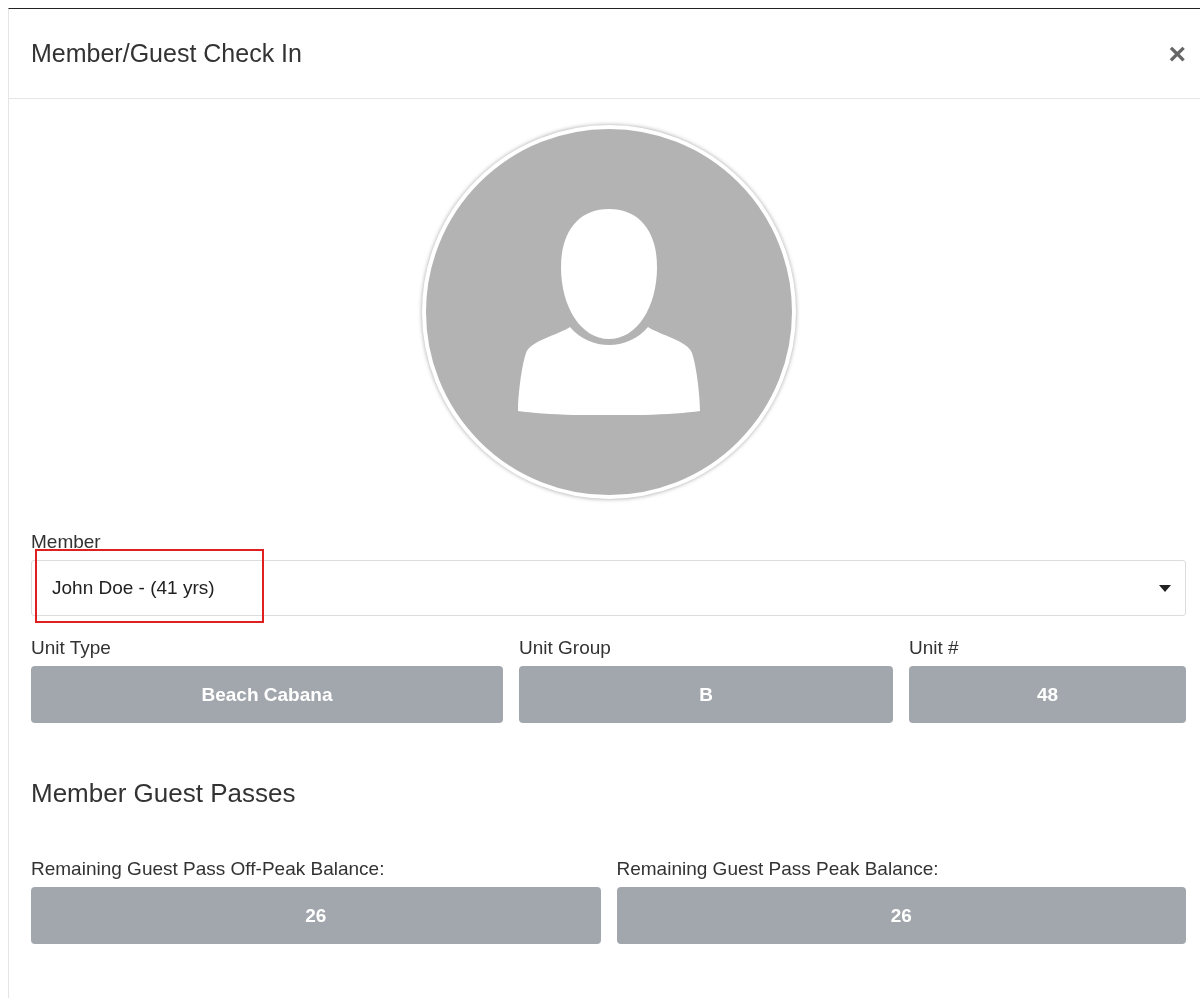  Describe the element at coordinates (778, 869) in the screenshot. I see `field-label: Remaining Guest Pass Peak Balance:` at that location.